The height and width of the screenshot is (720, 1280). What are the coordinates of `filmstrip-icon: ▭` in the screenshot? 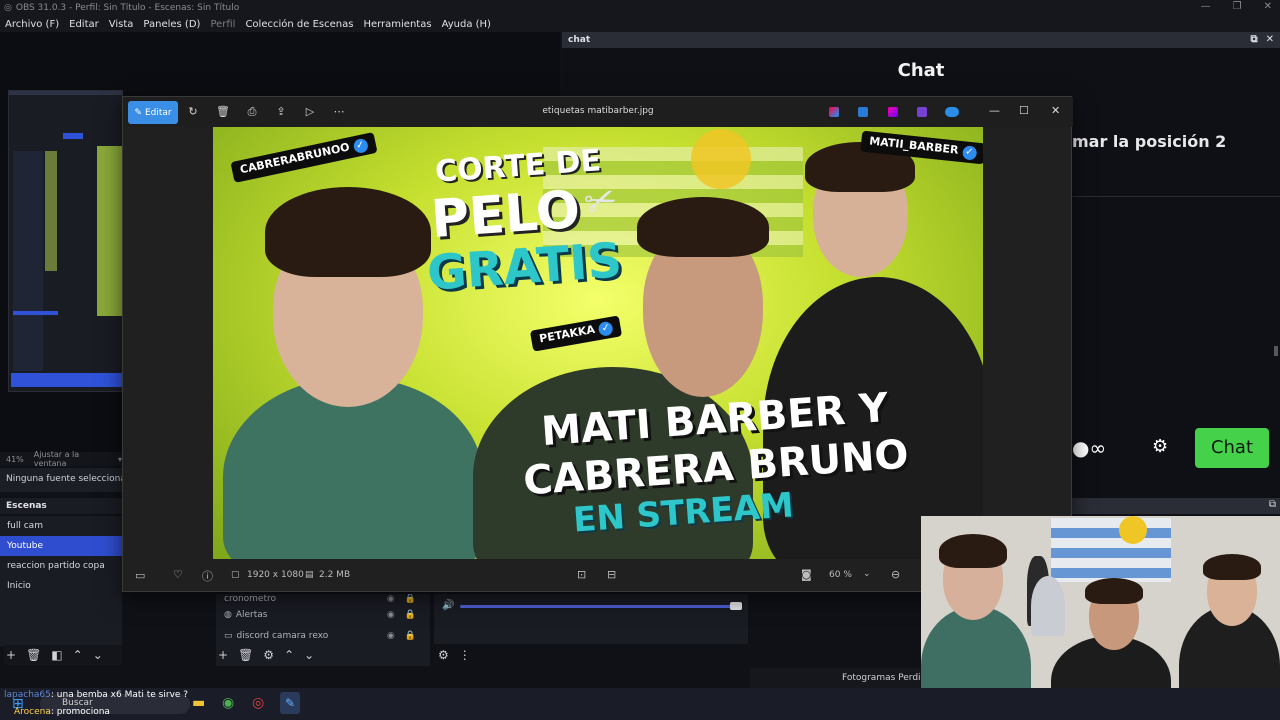 It's located at (140, 575).